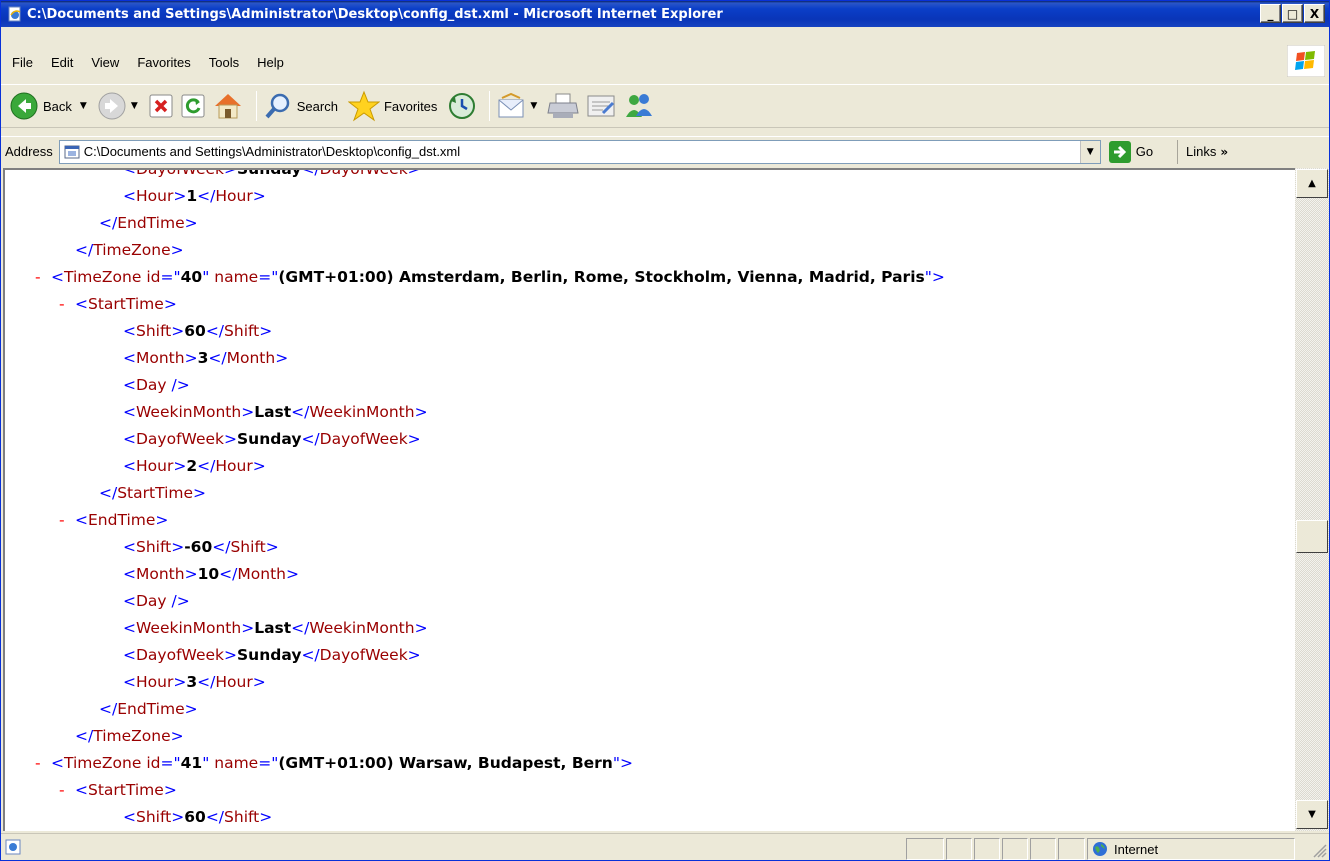 Image resolution: width=1330 pixels, height=861 pixels. I want to click on menu-tools: Tools, so click(224, 62).